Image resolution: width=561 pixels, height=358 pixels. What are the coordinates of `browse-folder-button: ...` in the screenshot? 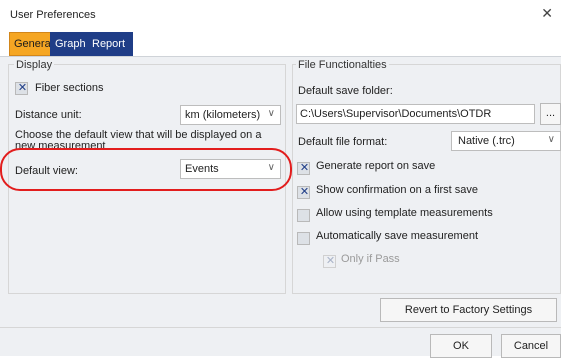 It's located at (550, 114).